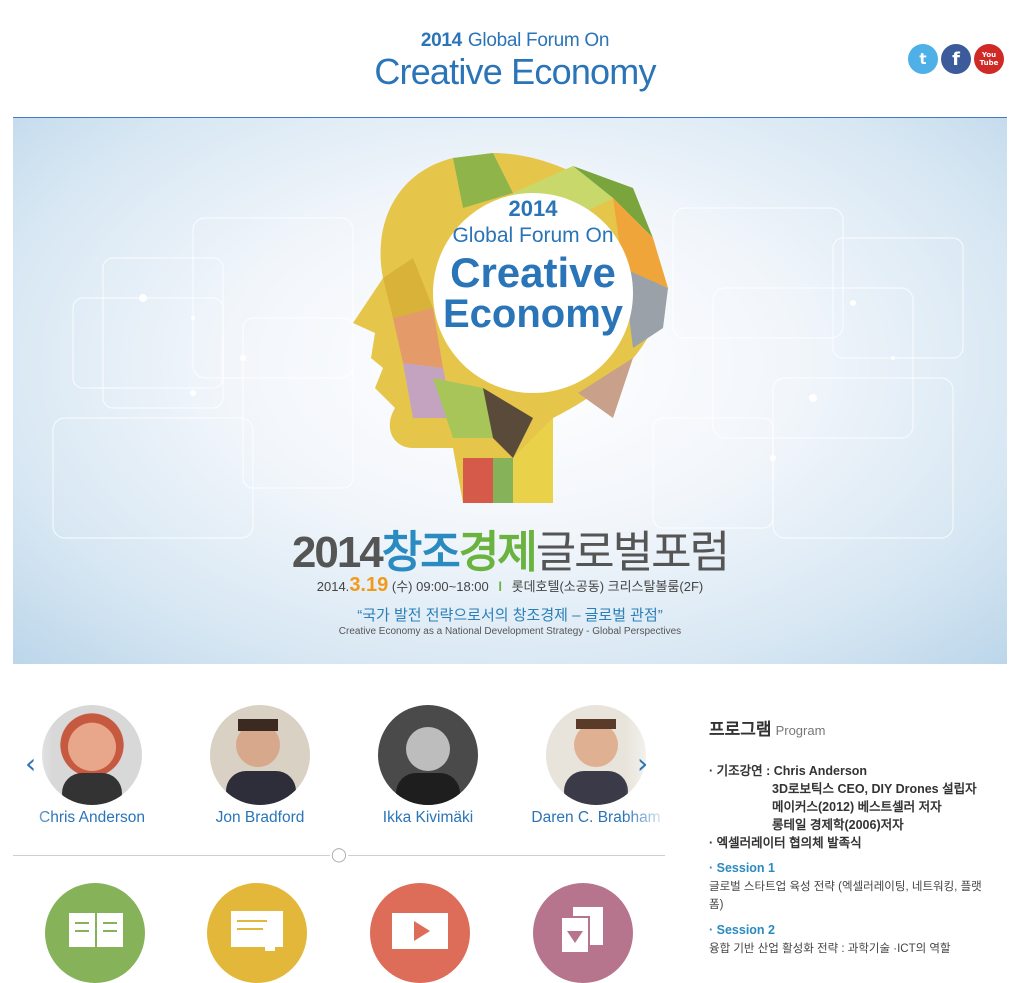 The height and width of the screenshot is (983, 1020). I want to click on banner-quote: “국가 발전 전략으로서의 창조경제 – 글로벌 관점”, so click(510, 615).